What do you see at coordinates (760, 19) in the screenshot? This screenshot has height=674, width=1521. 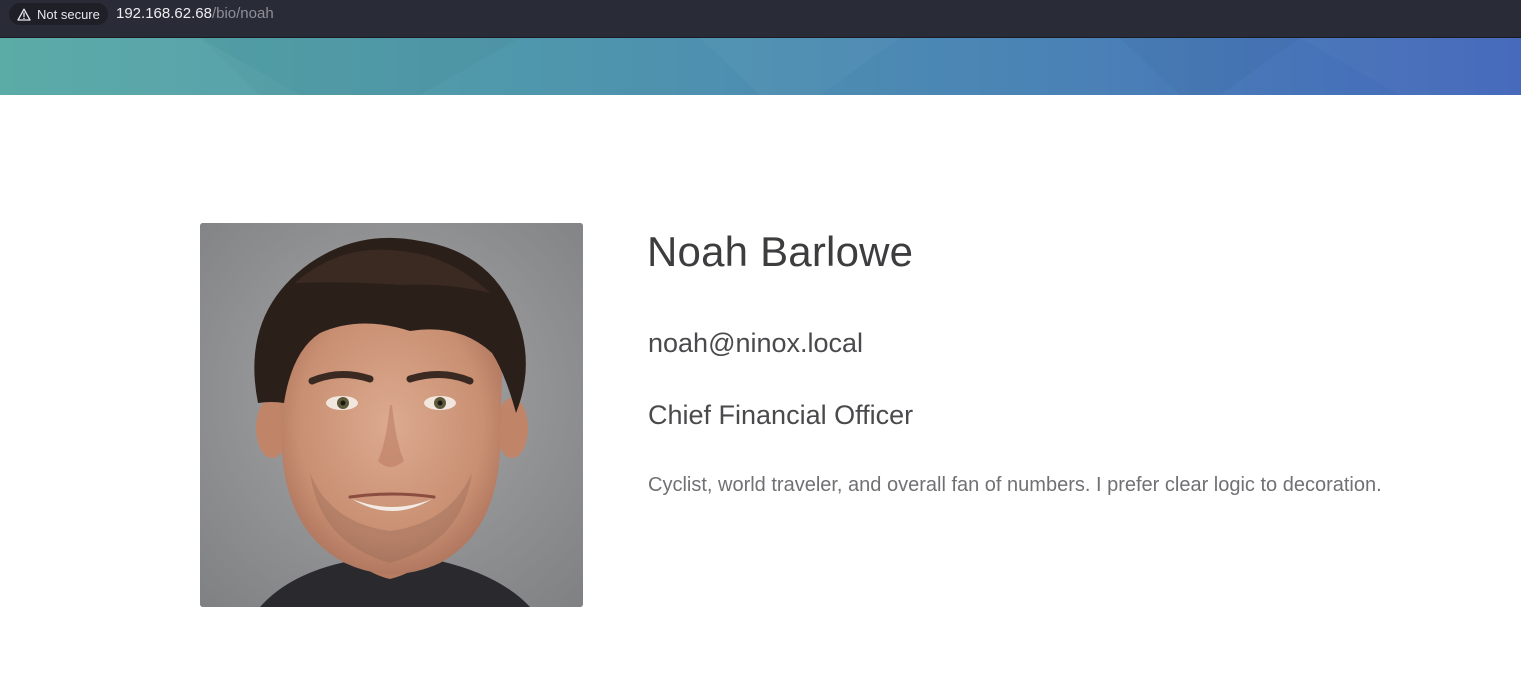 I see `browser-address-bar: Not secure 192.168.62.68/bio/noah` at bounding box center [760, 19].